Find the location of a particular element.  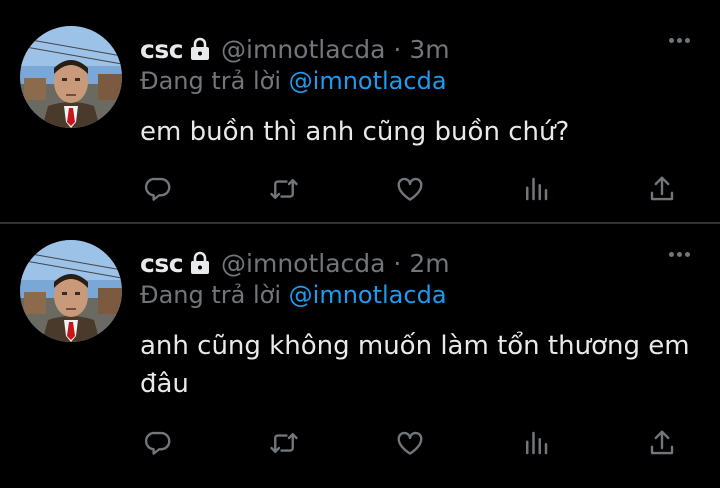

tweet-header: csc @imnotlacda · 2m is located at coordinates (295, 263).